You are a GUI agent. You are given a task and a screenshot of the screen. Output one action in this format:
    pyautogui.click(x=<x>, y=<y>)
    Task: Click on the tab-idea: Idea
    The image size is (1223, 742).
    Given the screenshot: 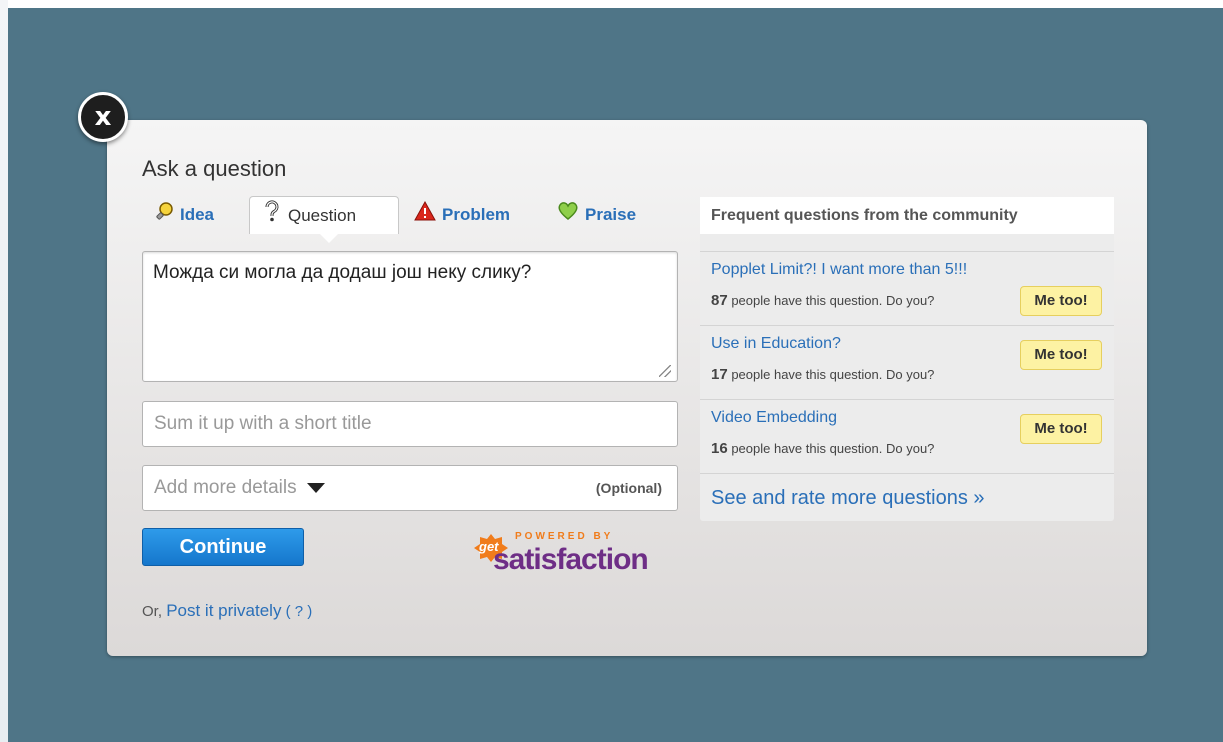 What is the action you would take?
    pyautogui.click(x=184, y=215)
    